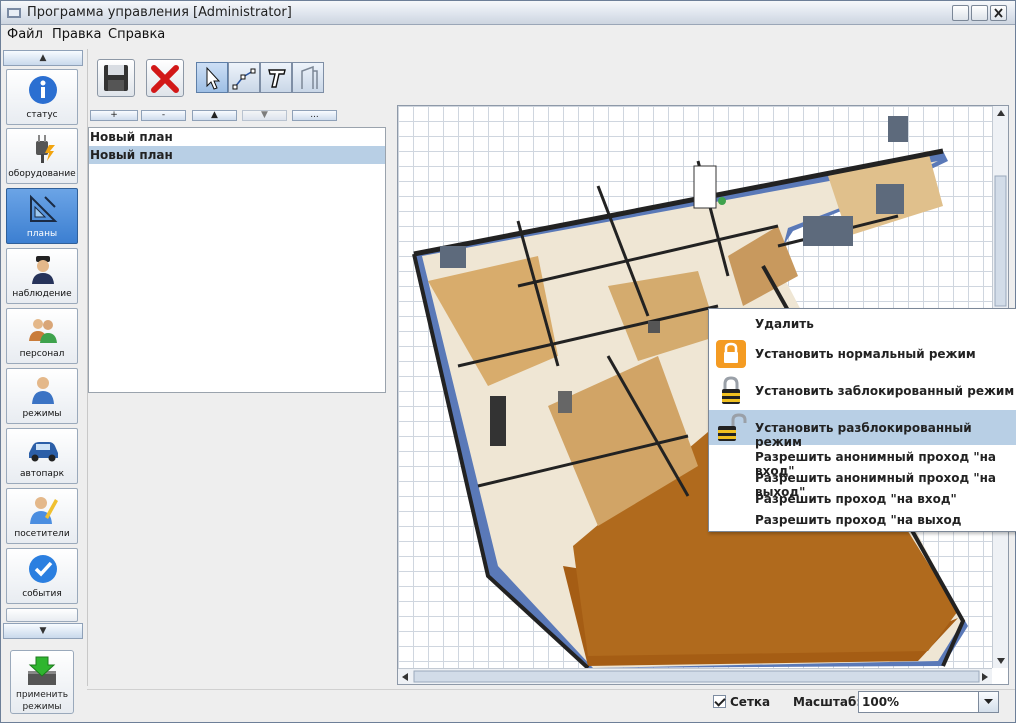  I want to click on lock-open-icon, so click(732, 427).